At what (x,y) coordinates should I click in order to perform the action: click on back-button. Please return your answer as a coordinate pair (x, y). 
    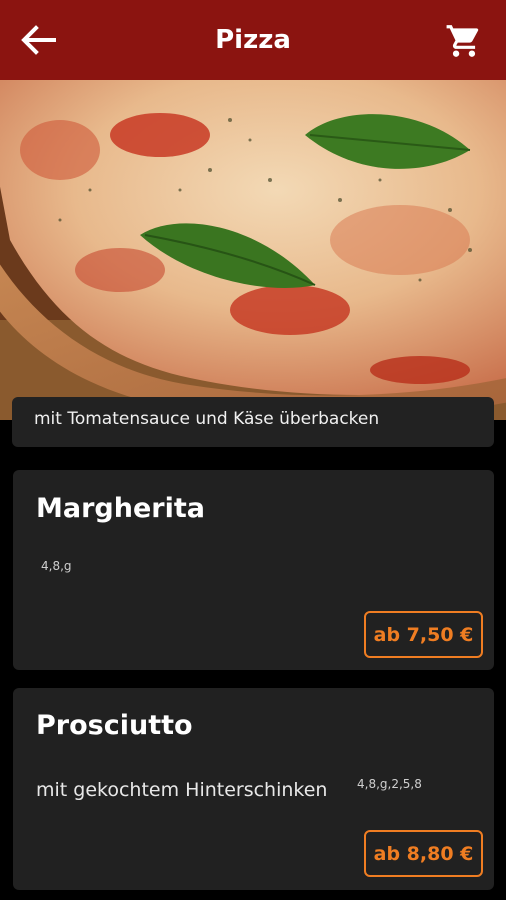
    Looking at the image, I should click on (38, 40).